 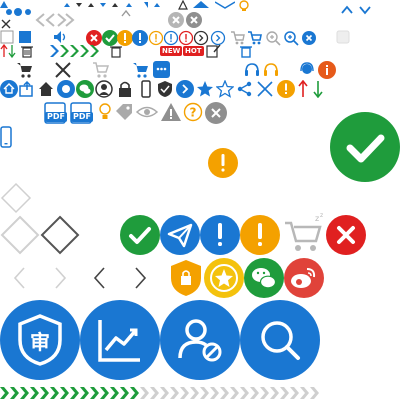 What do you see at coordinates (225, 89) in the screenshot?
I see `star-outline-icon` at bounding box center [225, 89].